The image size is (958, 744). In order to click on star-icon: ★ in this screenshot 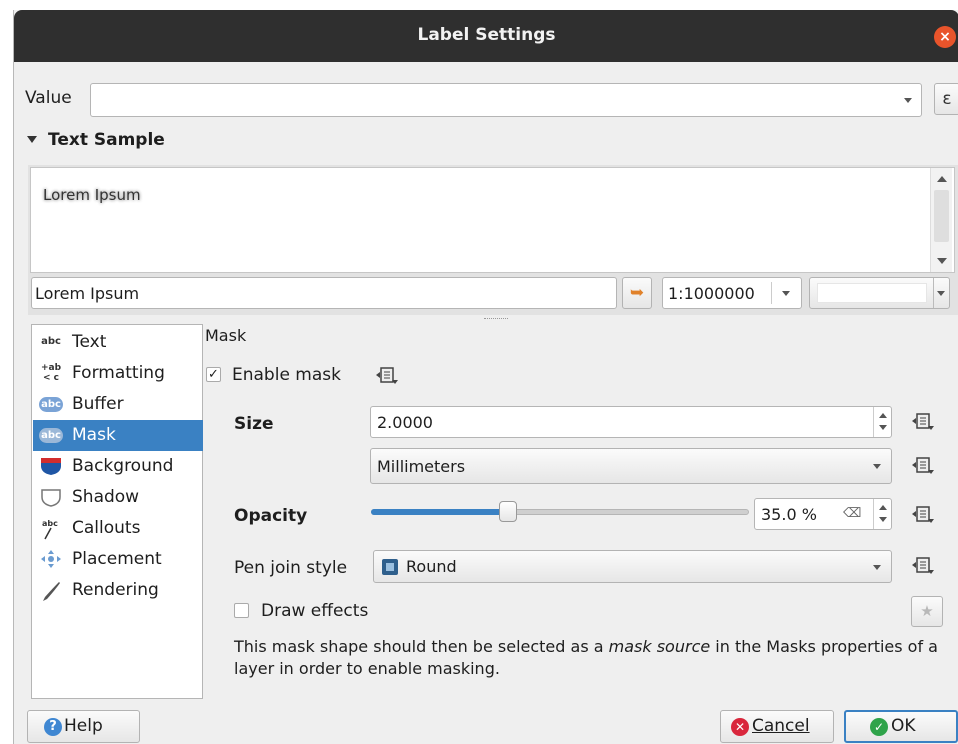, I will do `click(927, 611)`.